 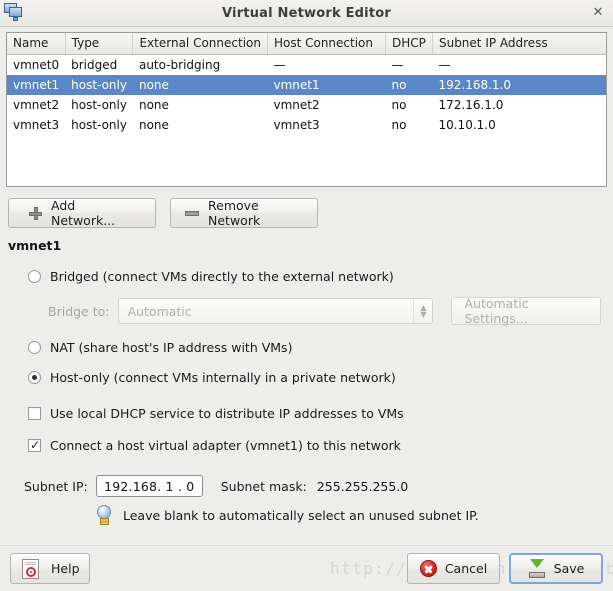 I want to click on column-header-external: External Connection, so click(x=200, y=44).